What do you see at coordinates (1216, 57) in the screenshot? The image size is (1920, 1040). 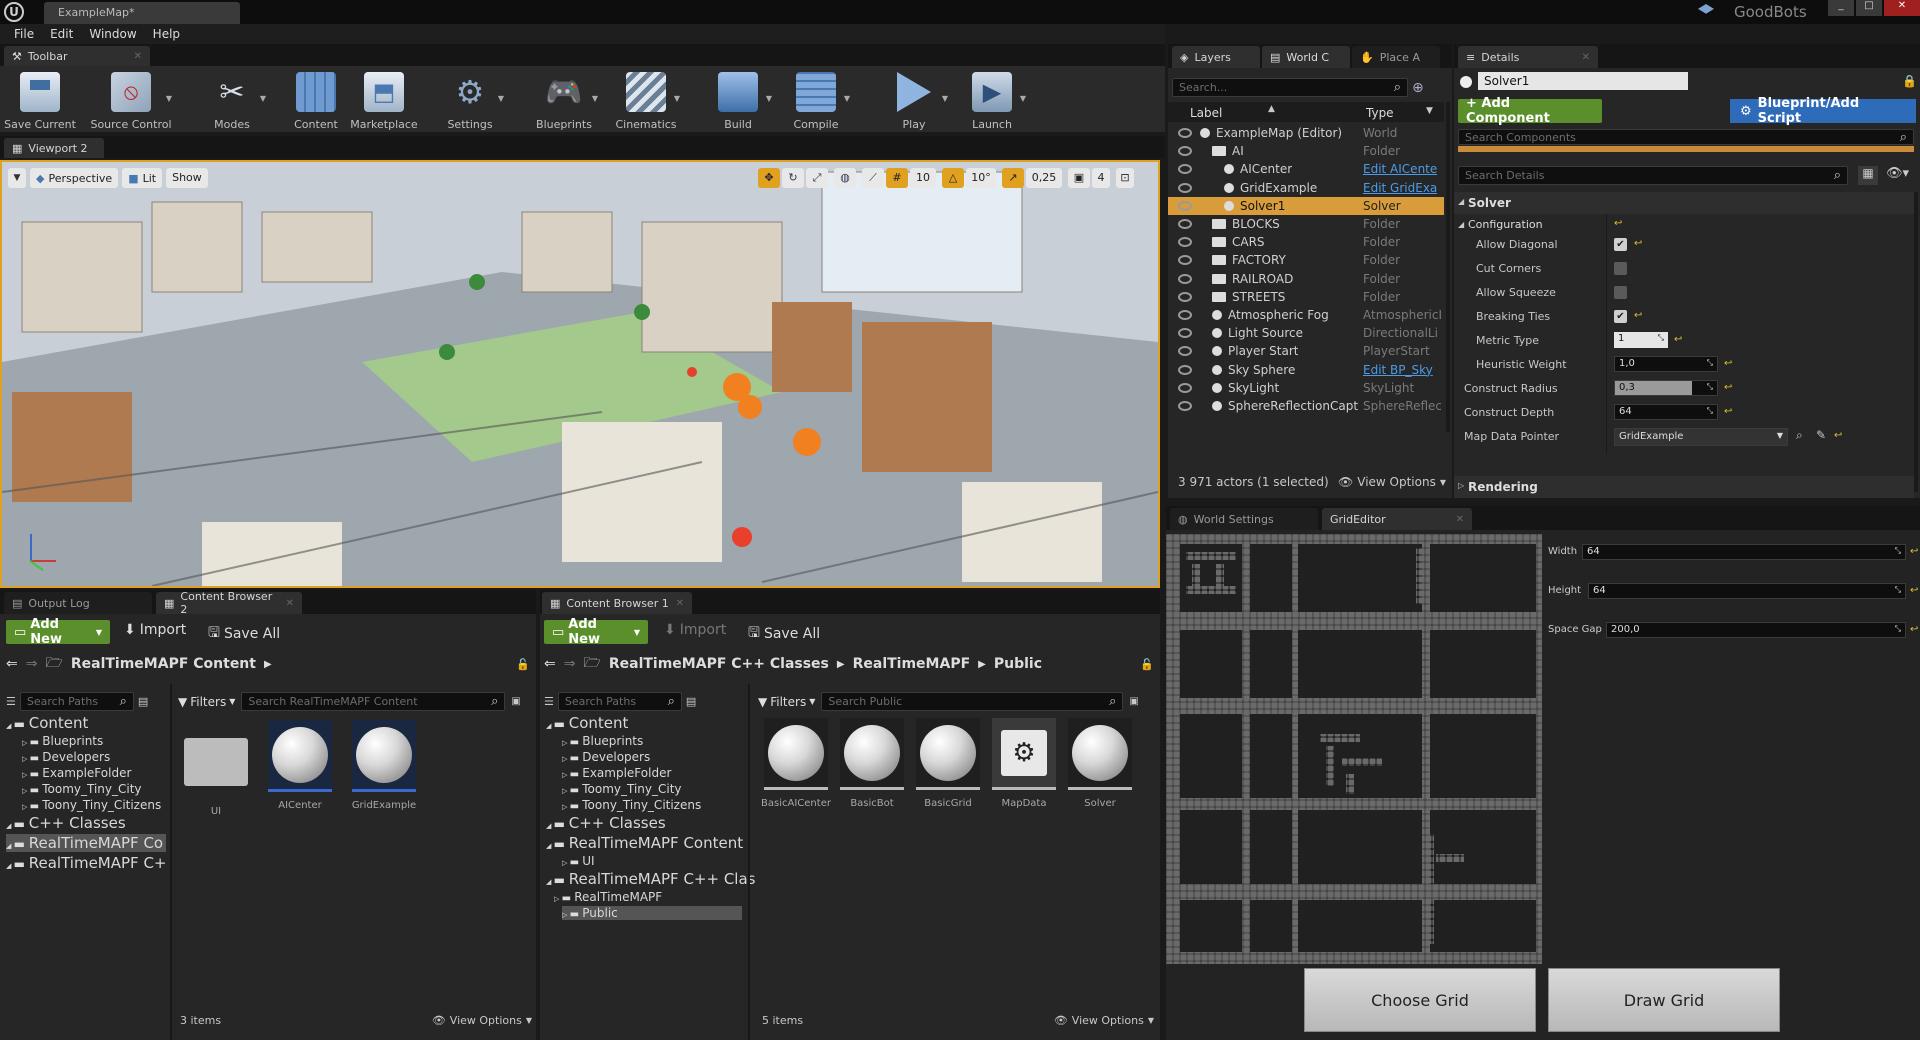 I see `tab-layers: ◈ Layers` at bounding box center [1216, 57].